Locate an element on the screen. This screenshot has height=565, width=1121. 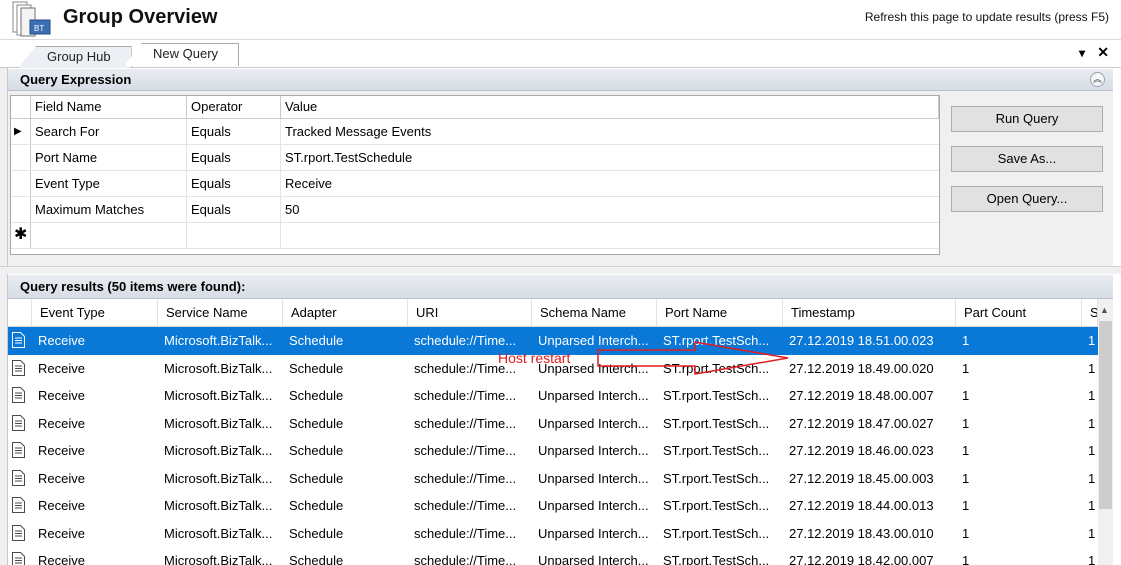
new-query-row: ✱ is located at coordinates (475, 236).